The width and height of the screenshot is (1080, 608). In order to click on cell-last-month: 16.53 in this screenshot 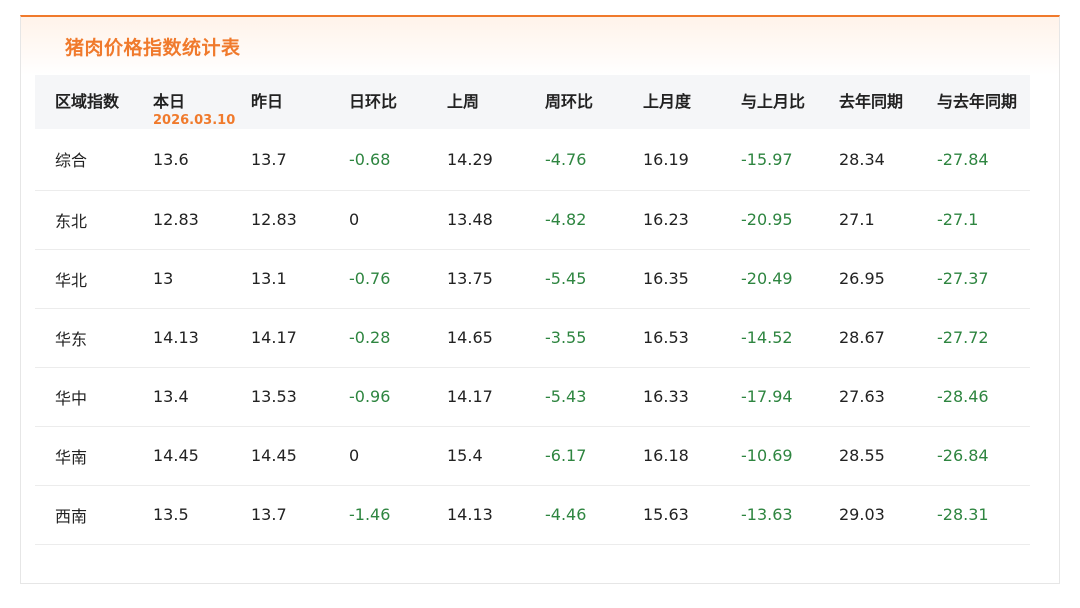, I will do `click(672, 338)`.